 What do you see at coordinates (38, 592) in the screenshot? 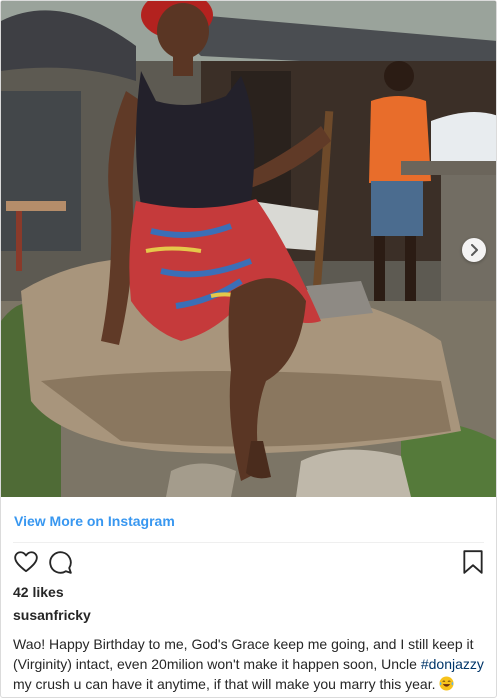
I see `likes-count: 42 likes` at bounding box center [38, 592].